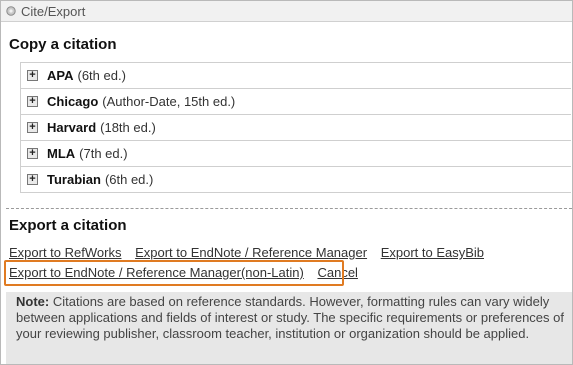 Image resolution: width=573 pixels, height=365 pixels. I want to click on style-name: Harvard, so click(72, 127).